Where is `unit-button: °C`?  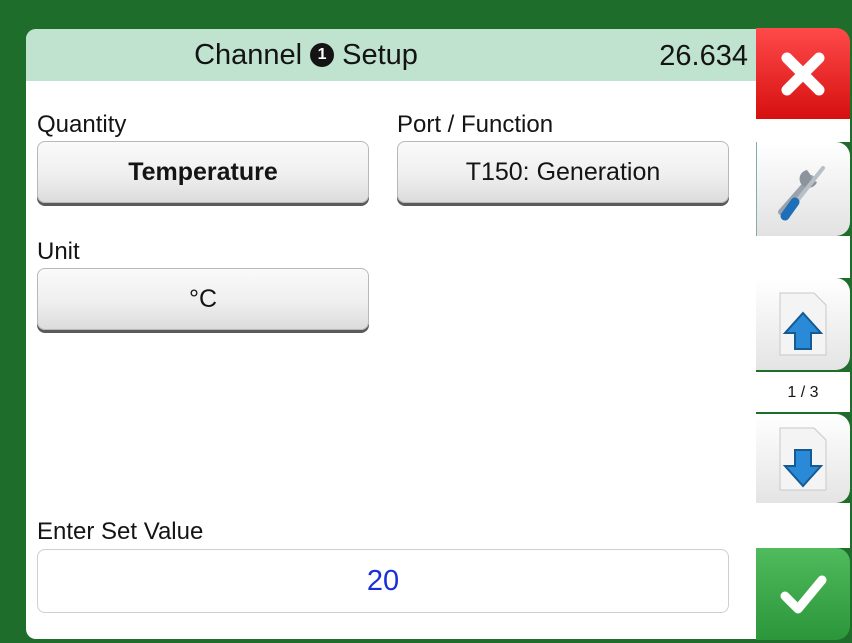
unit-button: °C is located at coordinates (203, 299).